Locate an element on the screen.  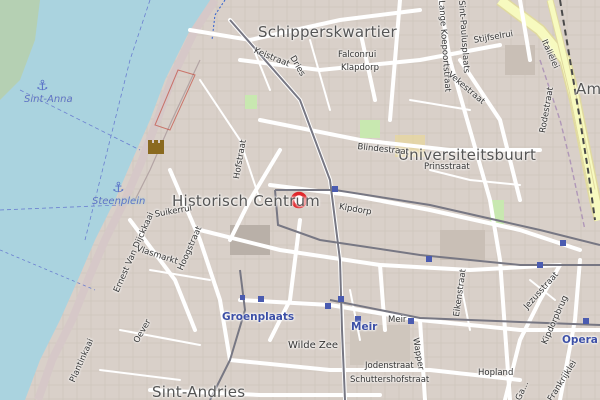
street-label-hopland: Hopland is located at coordinates (496, 373).